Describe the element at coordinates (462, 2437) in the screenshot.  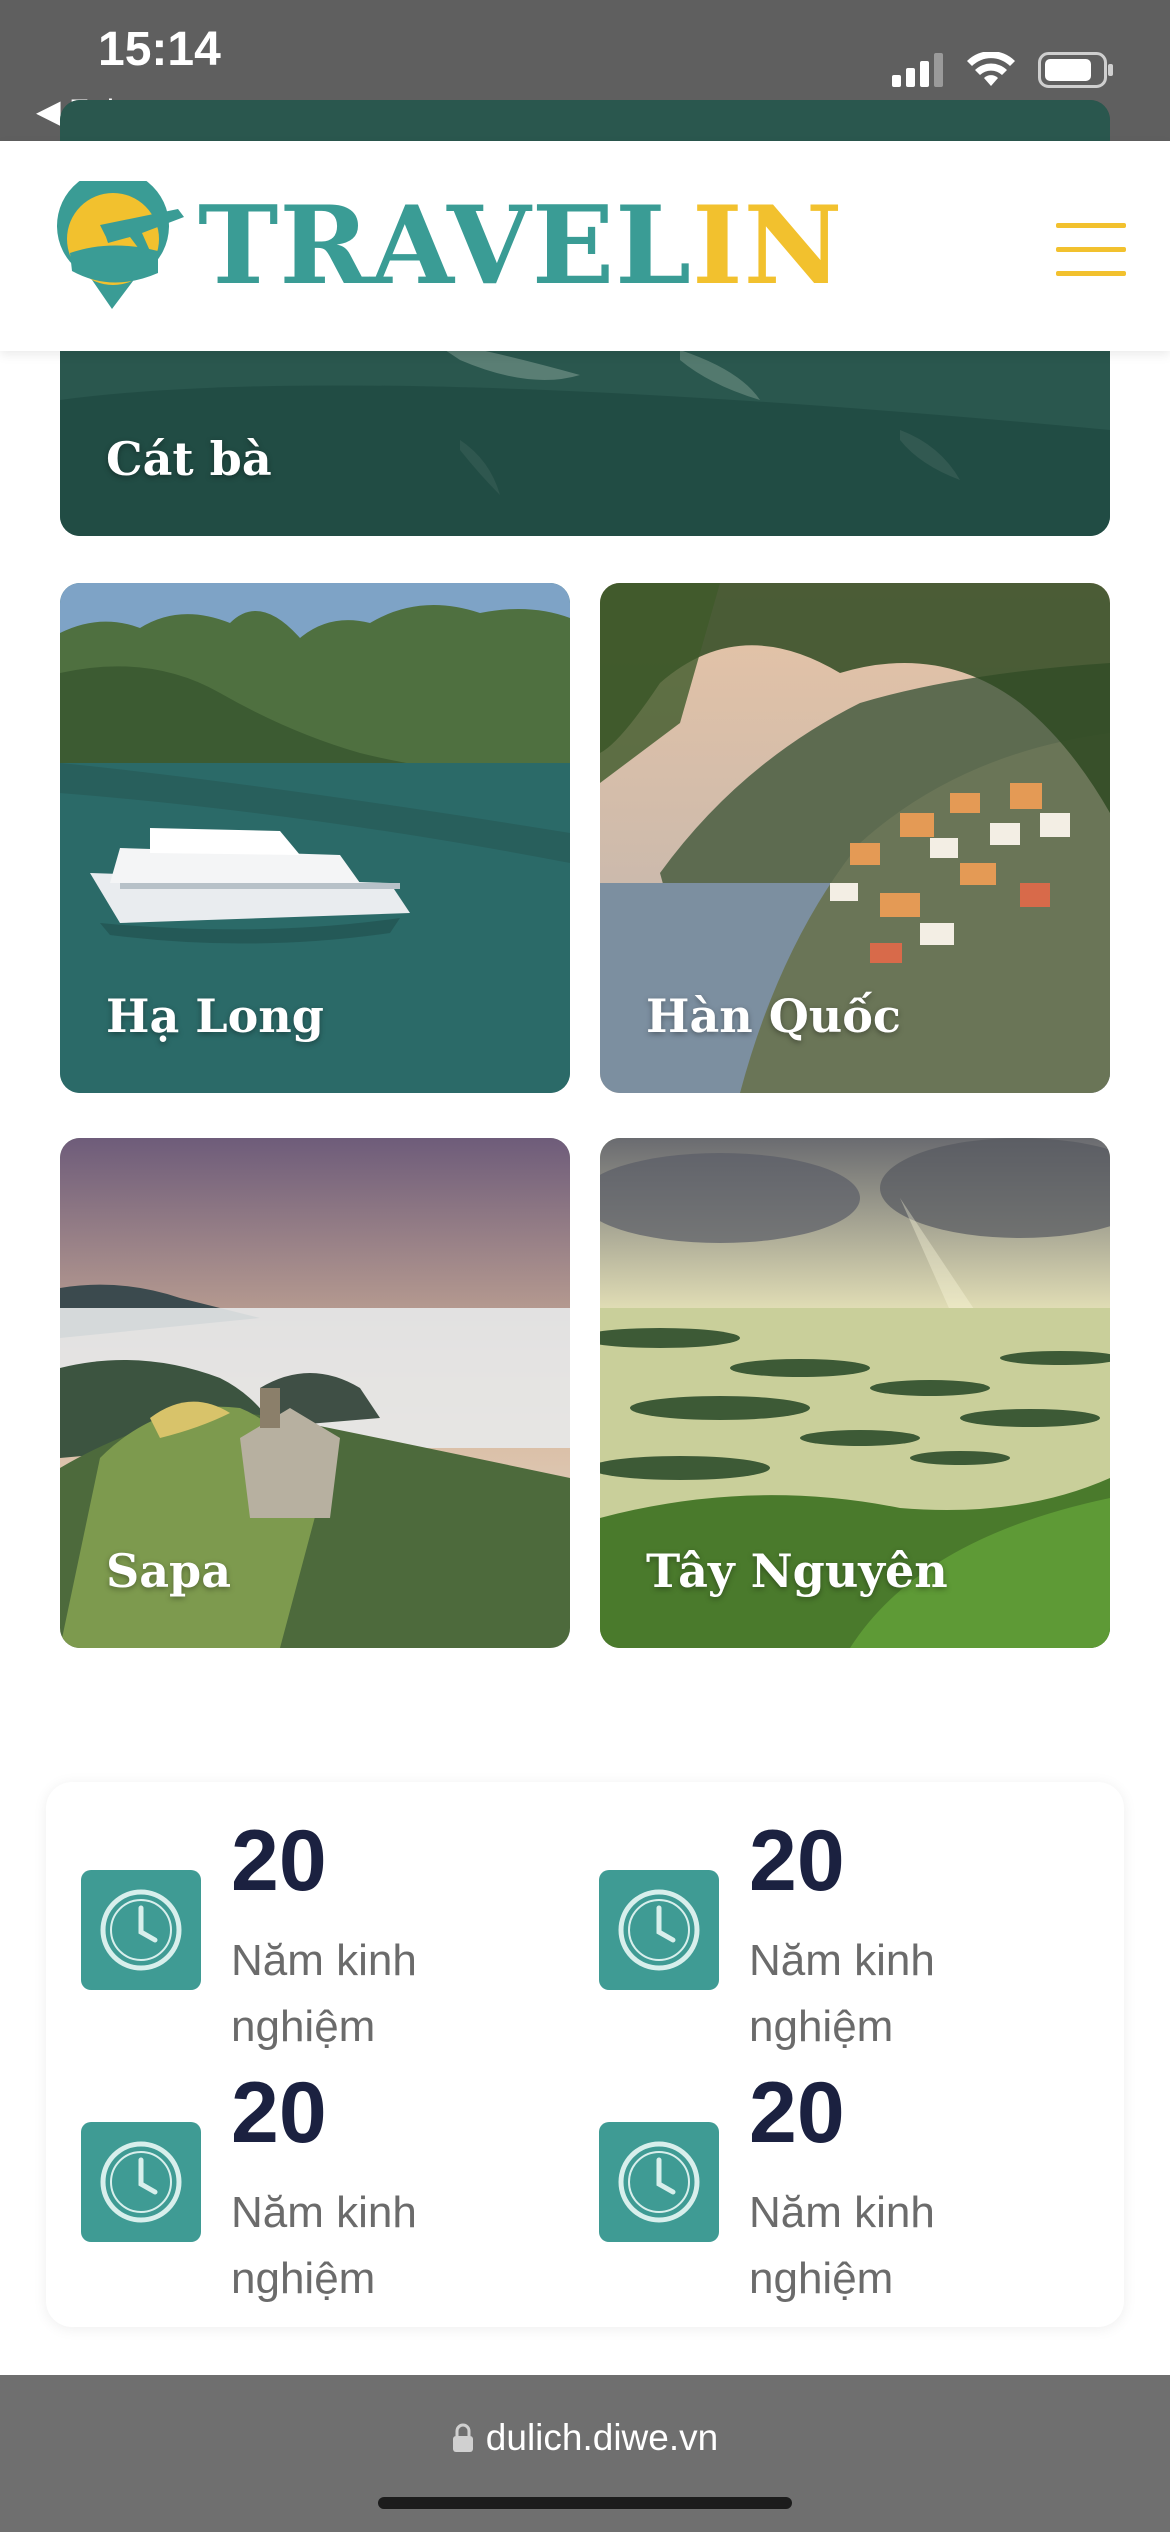
I see `lock-icon` at that location.